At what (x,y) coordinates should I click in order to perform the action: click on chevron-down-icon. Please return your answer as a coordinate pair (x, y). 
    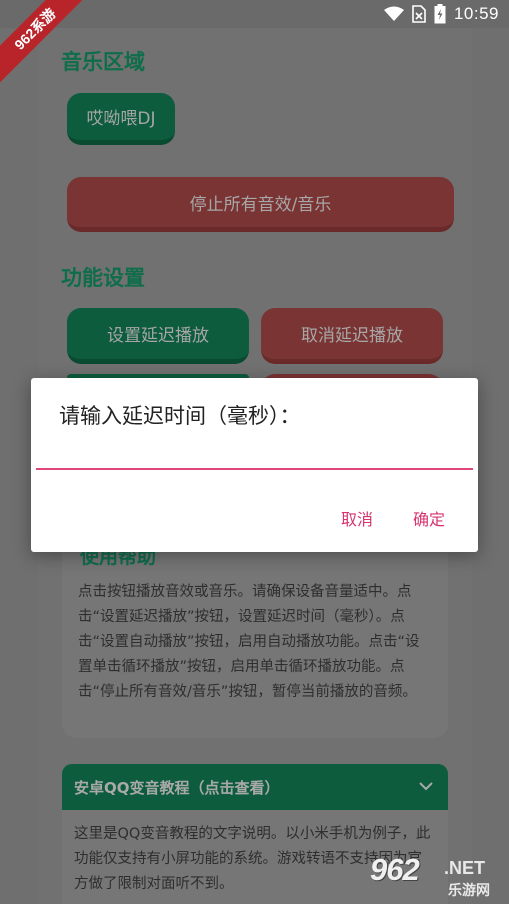
    Looking at the image, I should click on (426, 788).